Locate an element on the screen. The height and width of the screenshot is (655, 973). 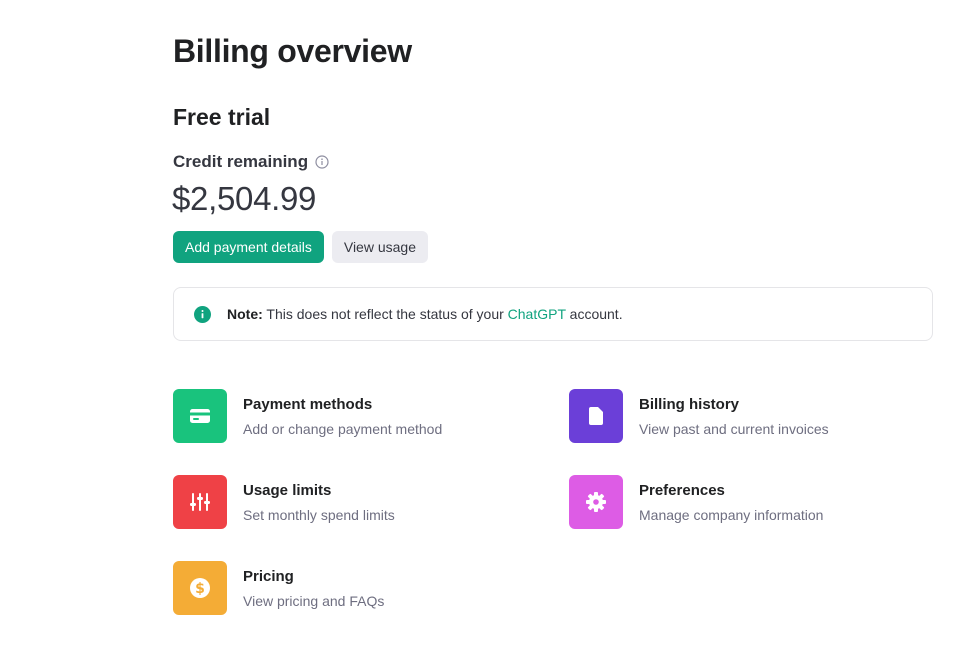
card-usage-limits: Usage limits Set monthly spend limits is located at coordinates (284, 502).